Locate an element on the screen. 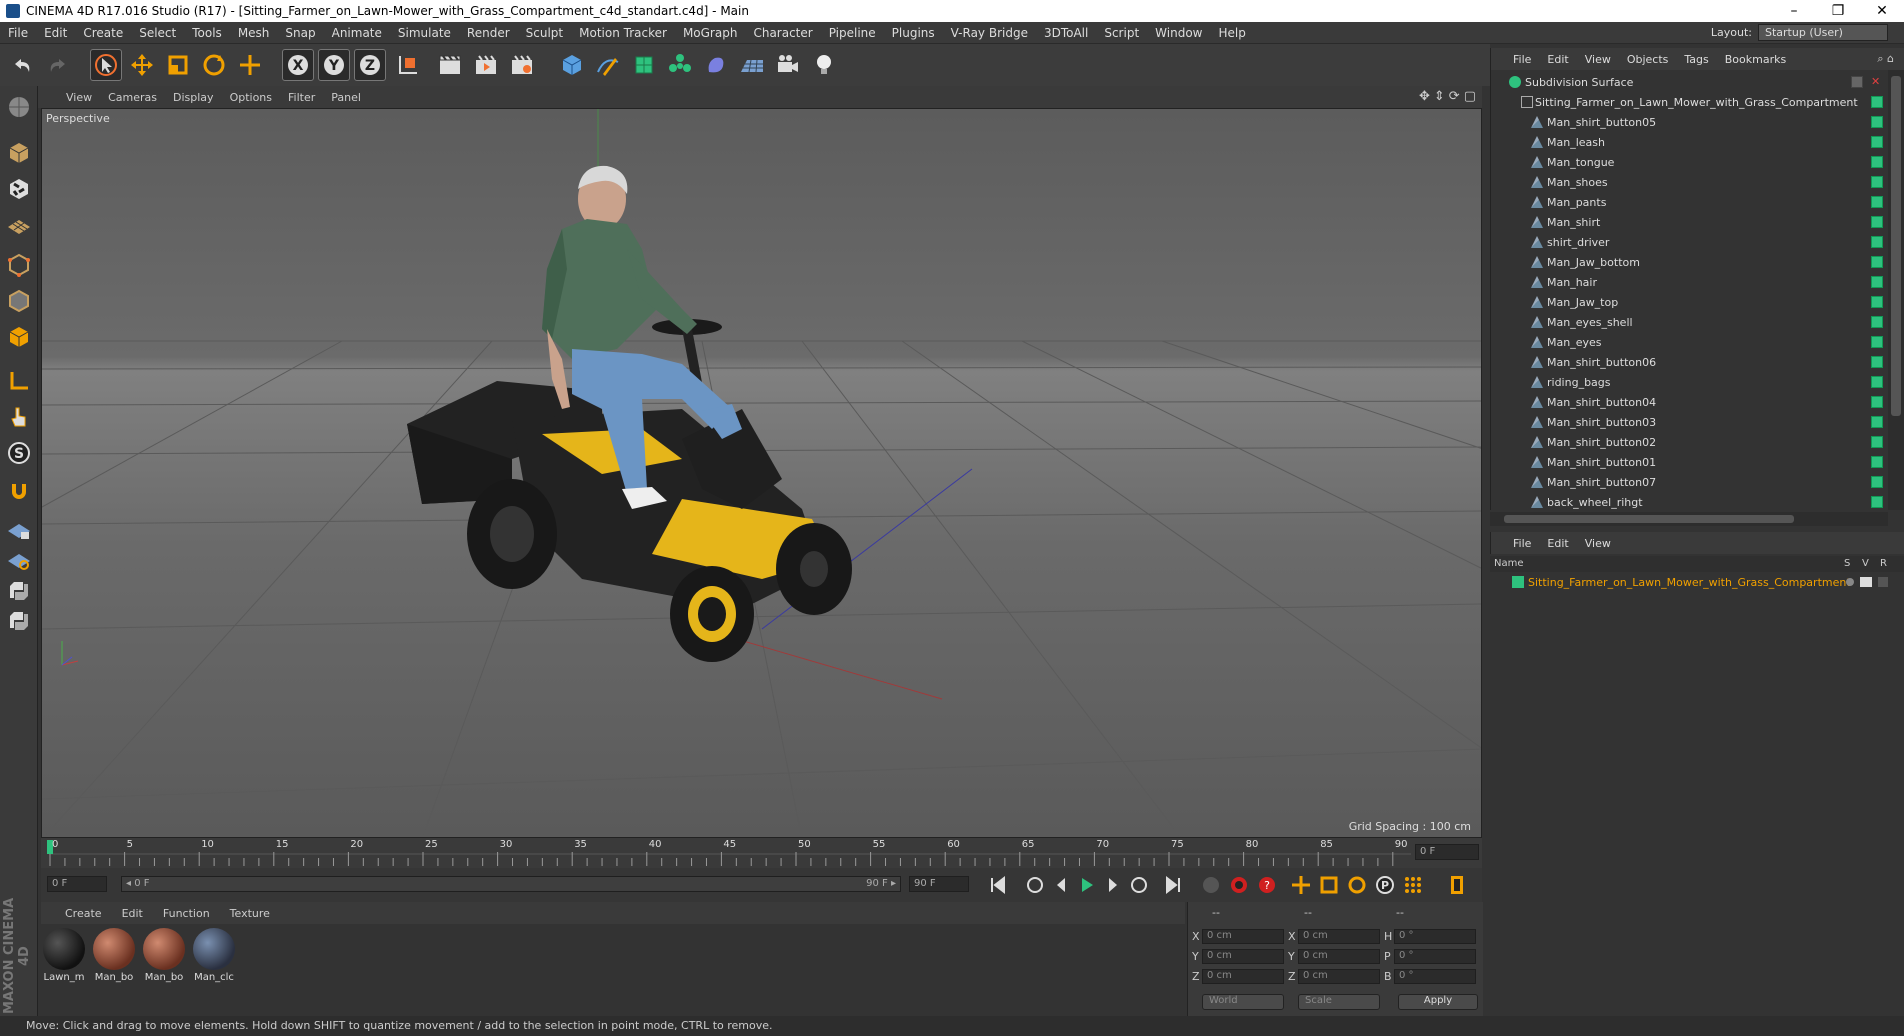  tree-row: Man_Jaw_top is located at coordinates (1689, 302).